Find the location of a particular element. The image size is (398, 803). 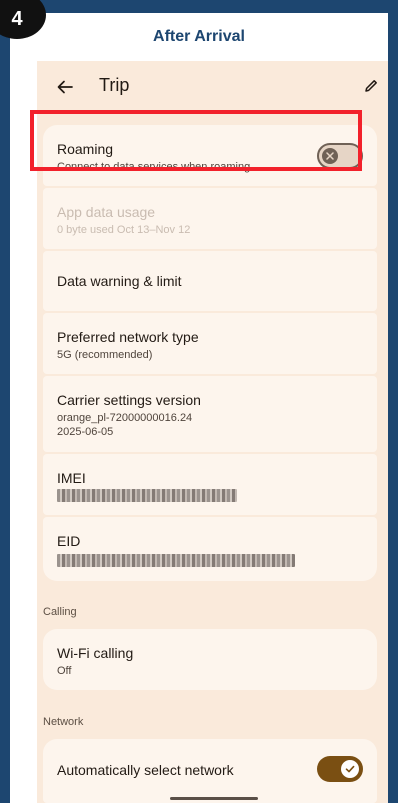

arrow-left-icon is located at coordinates (65, 87).